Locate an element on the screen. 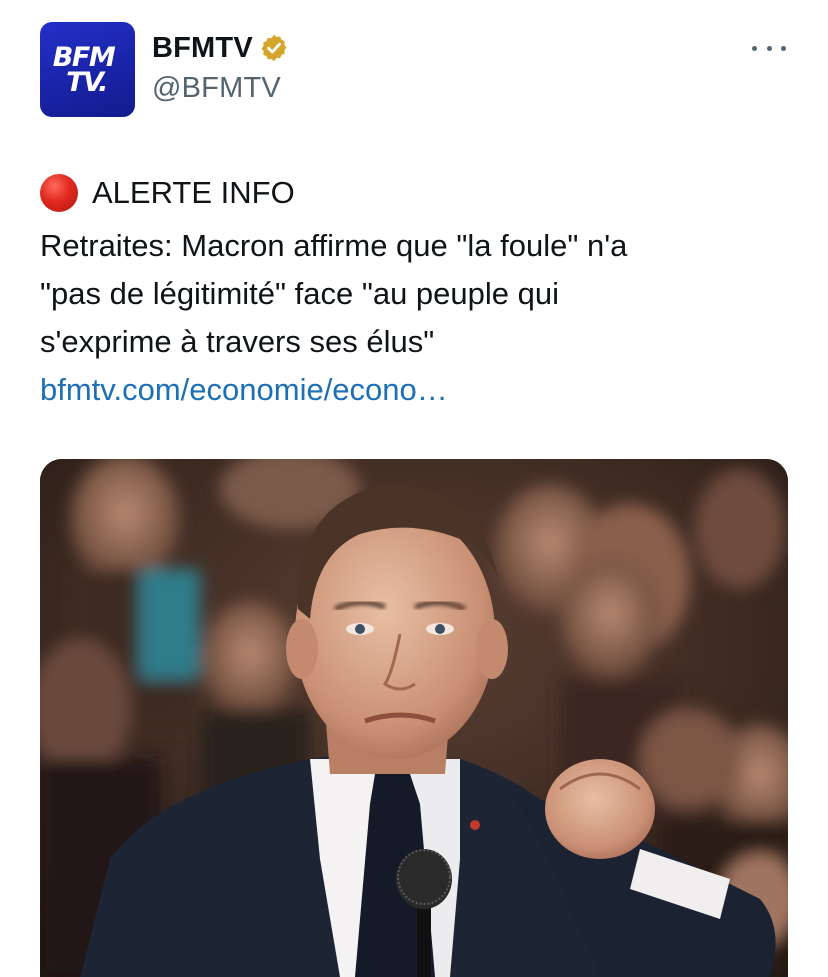 Image resolution: width=828 pixels, height=977 pixels. avatar-logo-line-2: TV. is located at coordinates (87, 82).